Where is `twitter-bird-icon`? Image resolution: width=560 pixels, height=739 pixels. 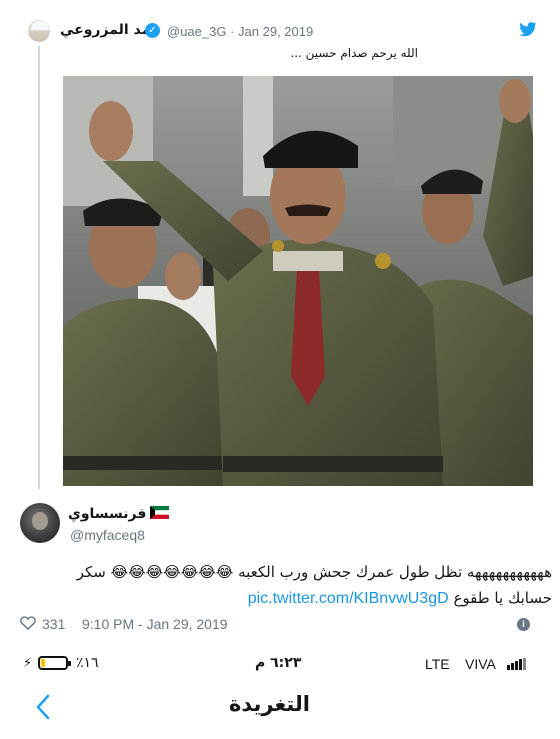
twitter-bird-icon is located at coordinates (528, 30).